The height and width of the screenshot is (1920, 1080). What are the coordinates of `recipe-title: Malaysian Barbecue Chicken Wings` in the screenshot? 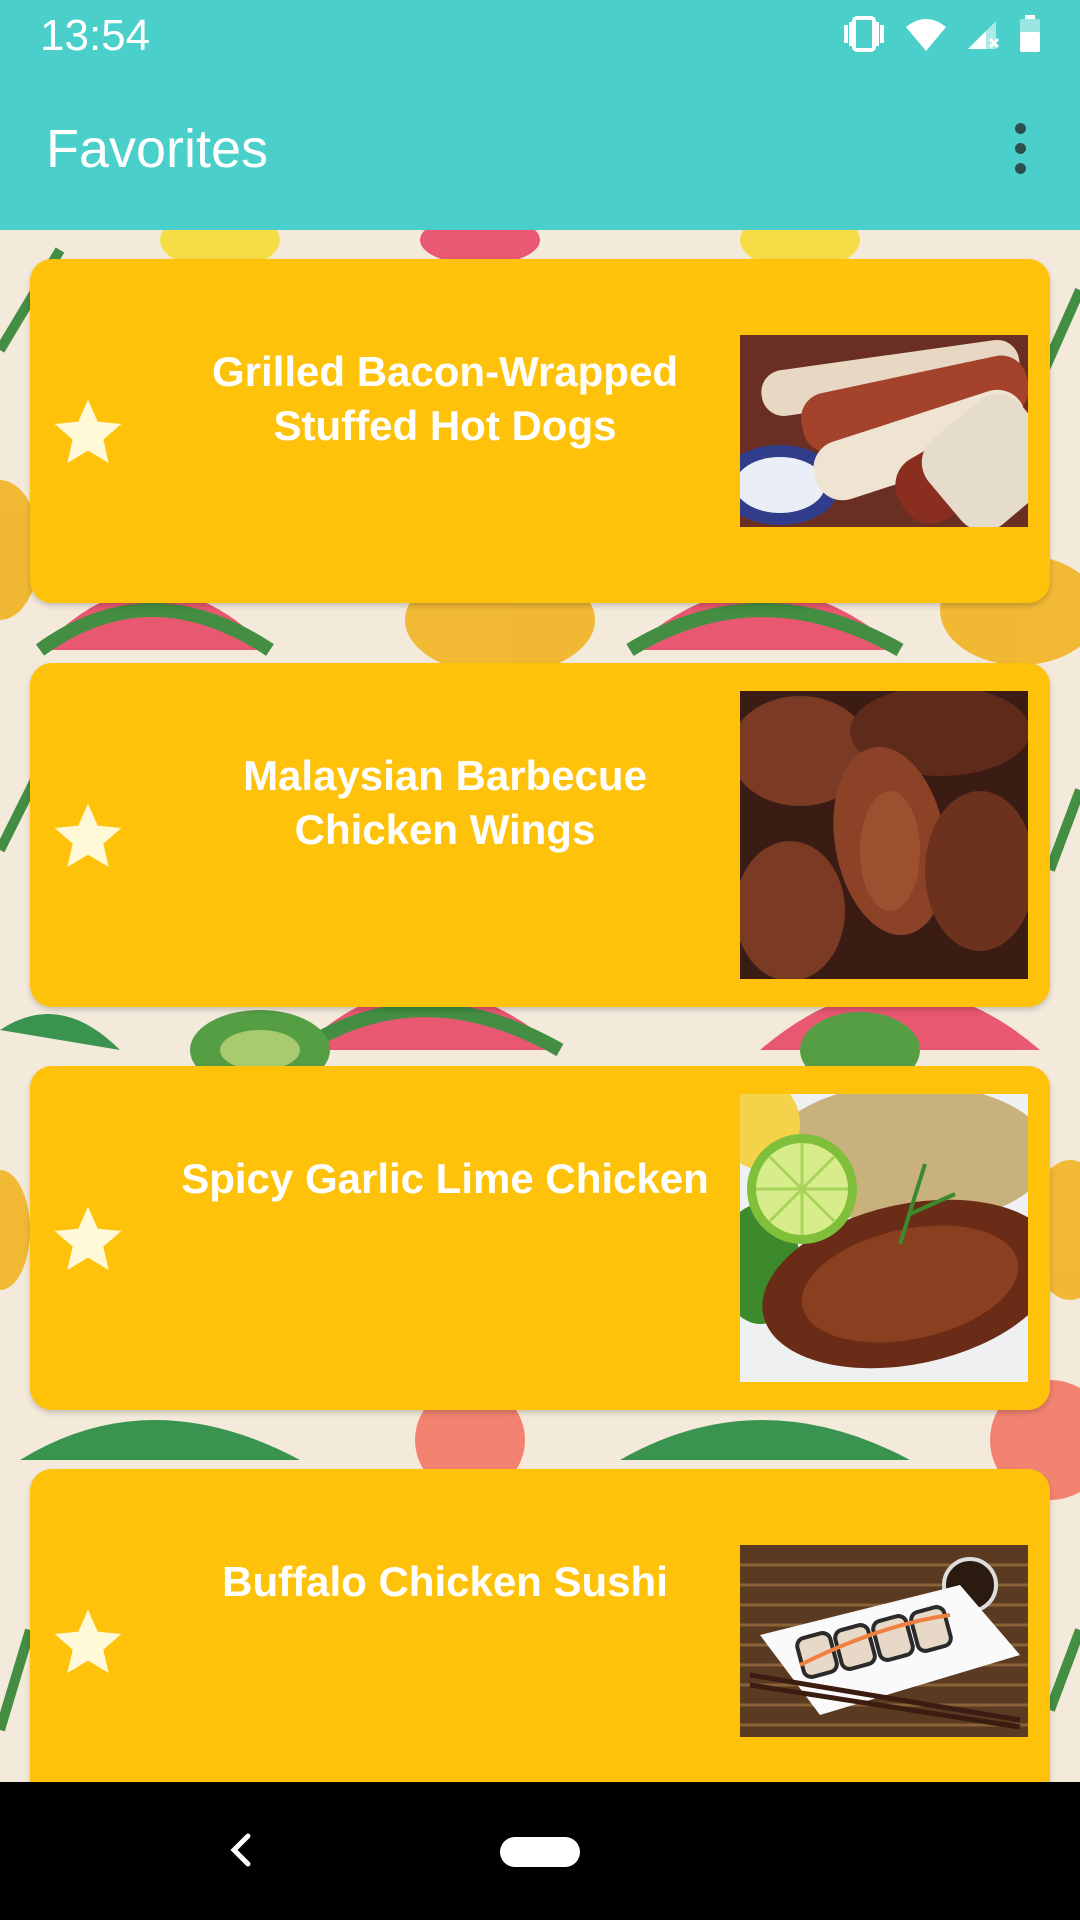 It's located at (445, 802).